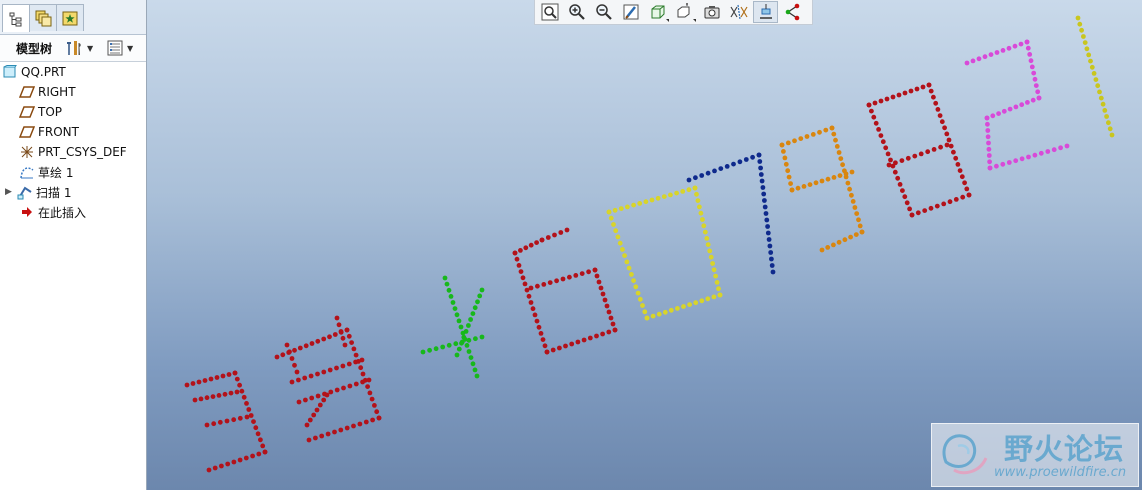 This screenshot has height=490, width=1142. Describe the element at coordinates (40, 112) in the screenshot. I see `tree-node-datum-top: TOP` at that location.